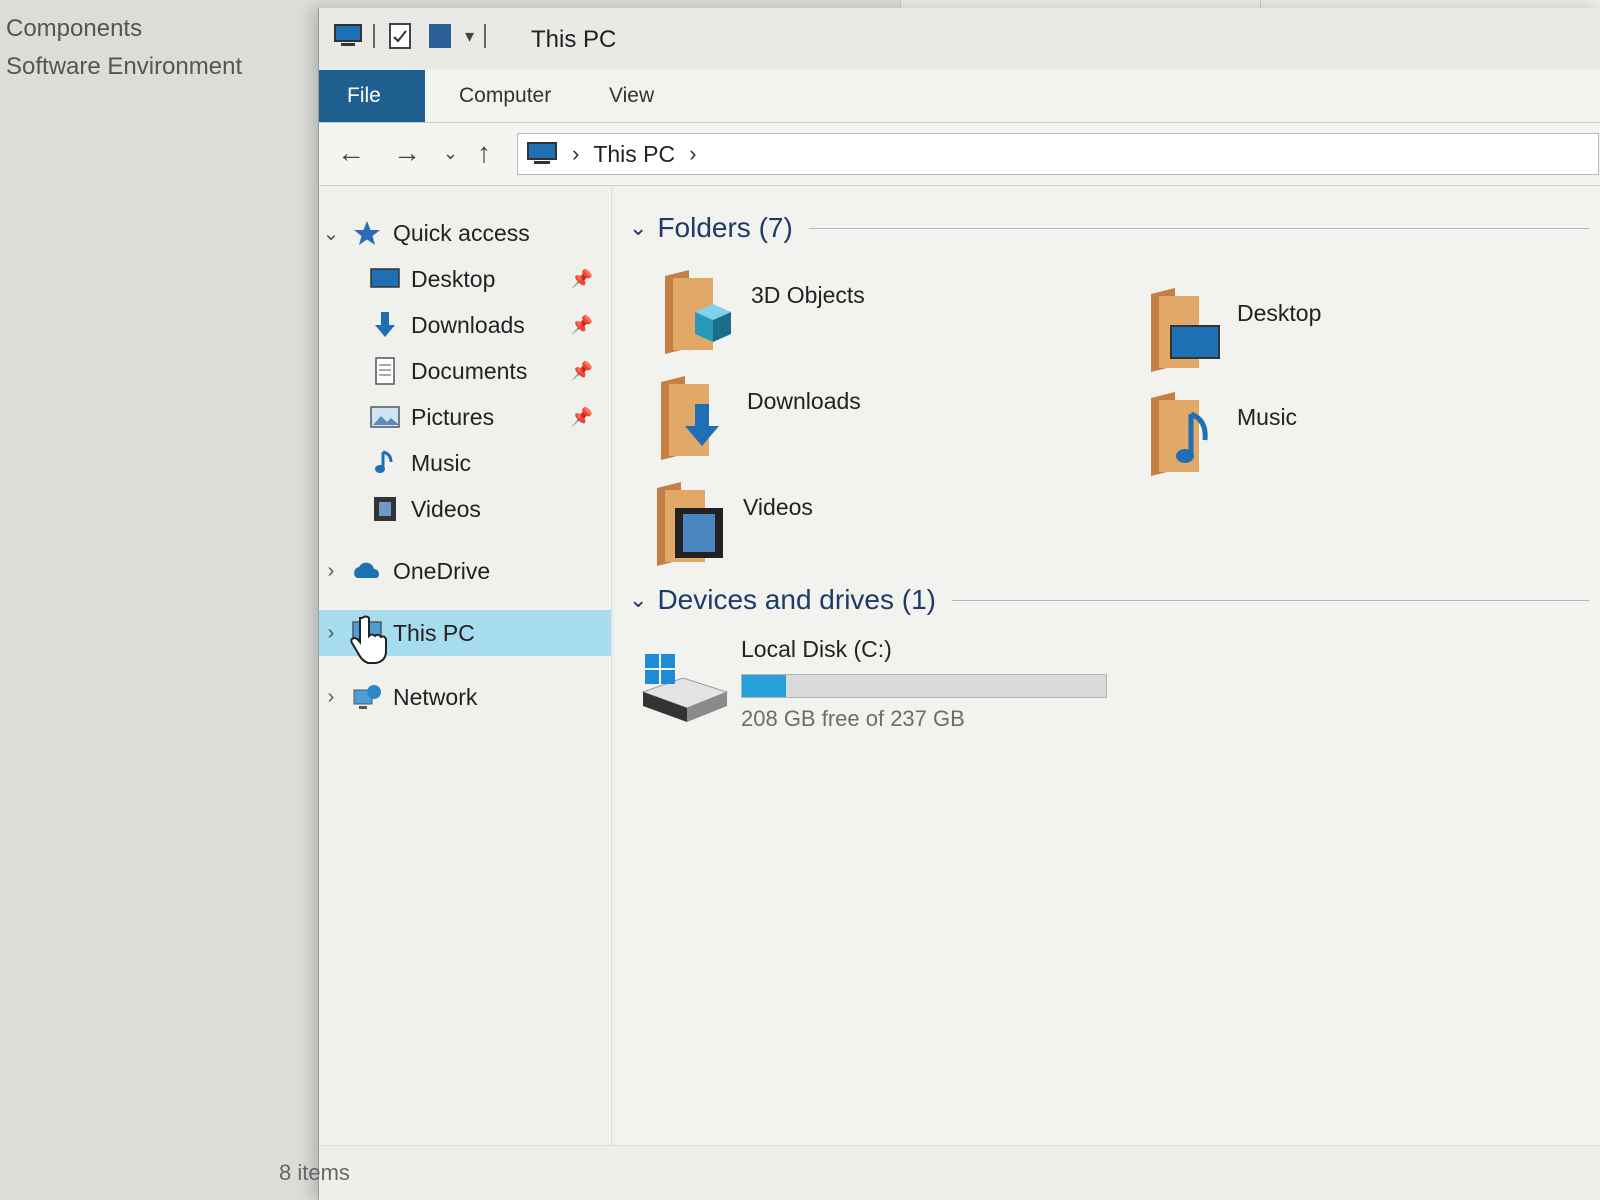 This screenshot has width=1600, height=1200. Describe the element at coordinates (385, 509) in the screenshot. I see `videos-icon` at that location.